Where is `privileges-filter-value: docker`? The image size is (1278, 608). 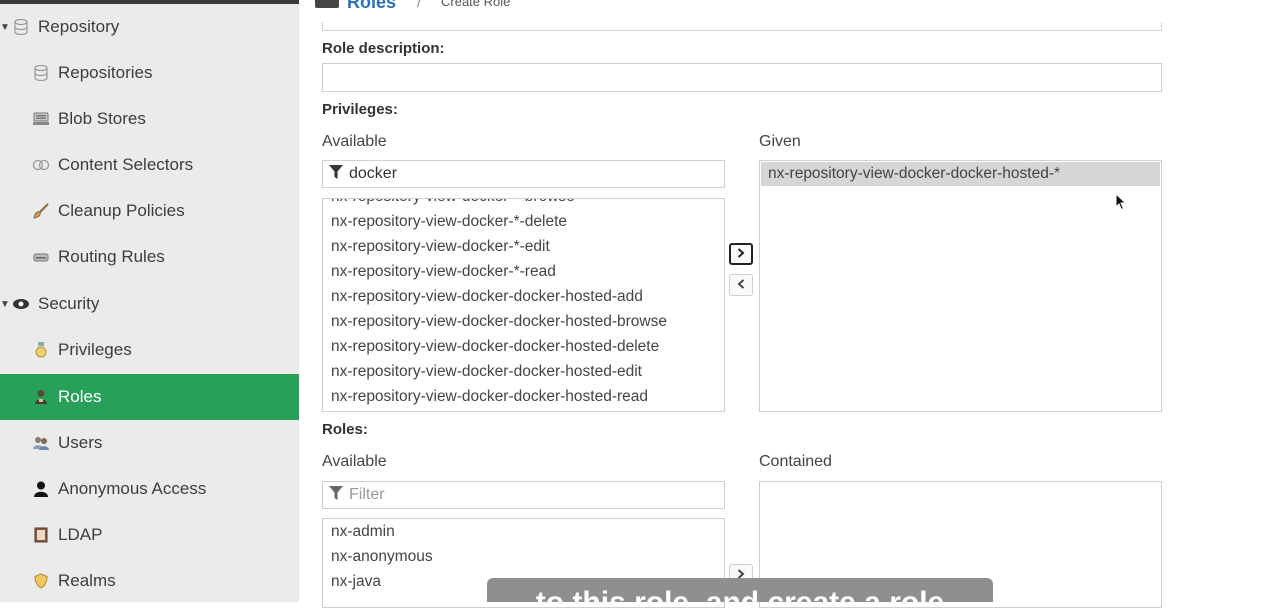
privileges-filter-value: docker is located at coordinates (373, 173).